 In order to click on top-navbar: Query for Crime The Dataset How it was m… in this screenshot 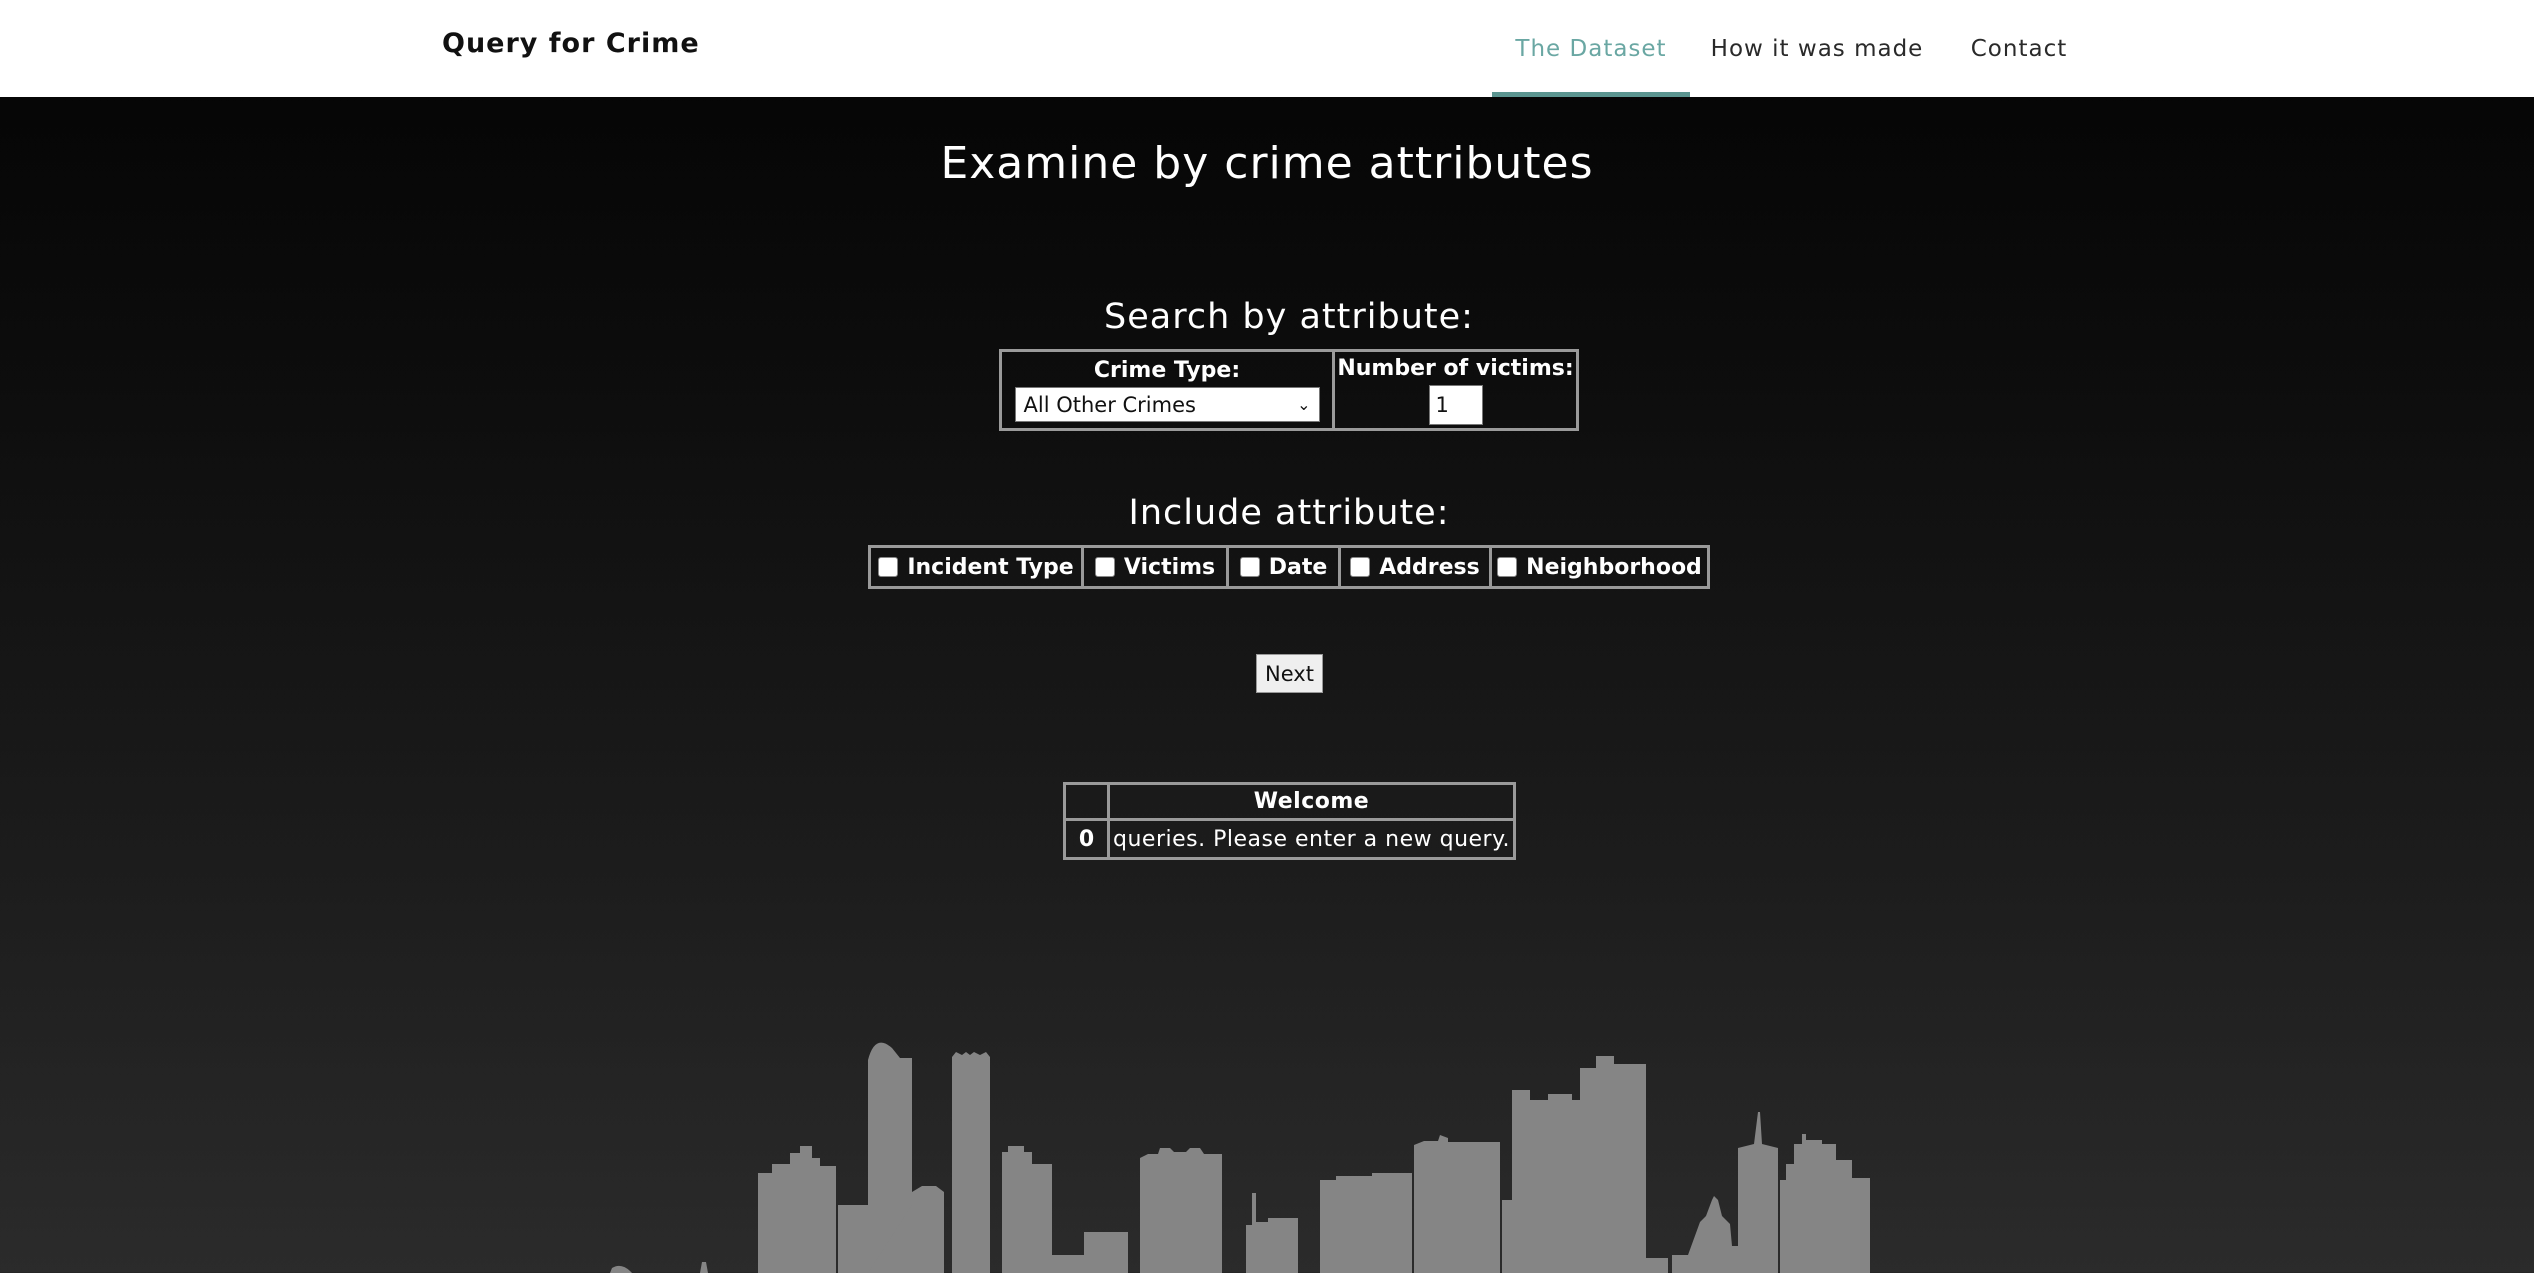, I will do `click(1267, 48)`.